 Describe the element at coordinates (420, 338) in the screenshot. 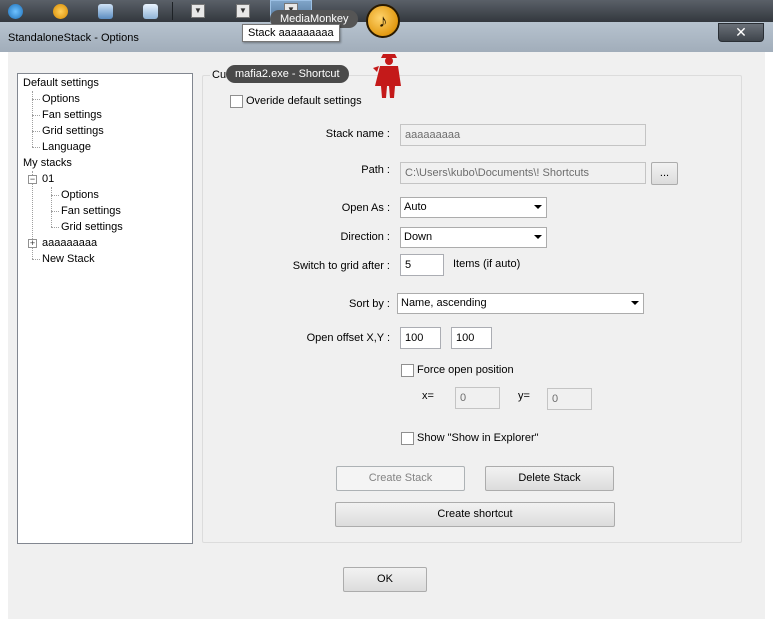

I see `offset-x-field: 100` at that location.